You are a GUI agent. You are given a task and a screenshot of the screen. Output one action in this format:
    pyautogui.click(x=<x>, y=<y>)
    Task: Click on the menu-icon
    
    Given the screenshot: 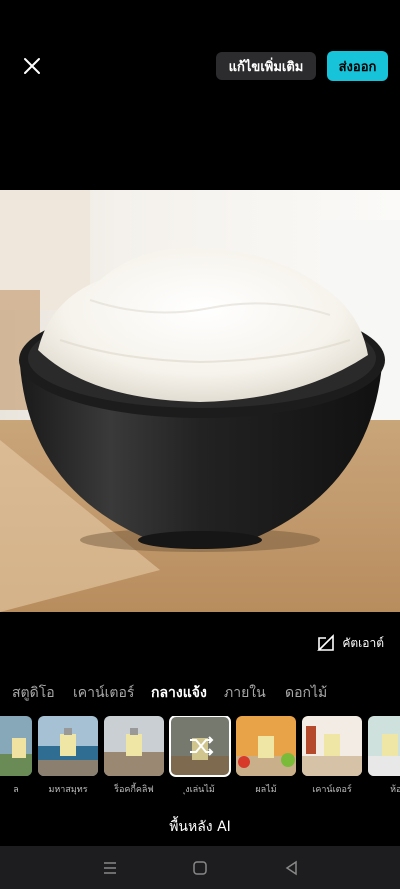 What is the action you would take?
    pyautogui.click(x=110, y=868)
    